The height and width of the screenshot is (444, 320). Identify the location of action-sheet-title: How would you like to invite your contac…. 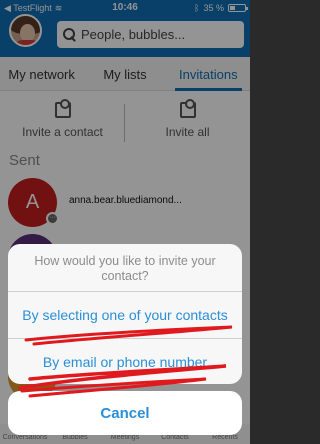
(125, 268).